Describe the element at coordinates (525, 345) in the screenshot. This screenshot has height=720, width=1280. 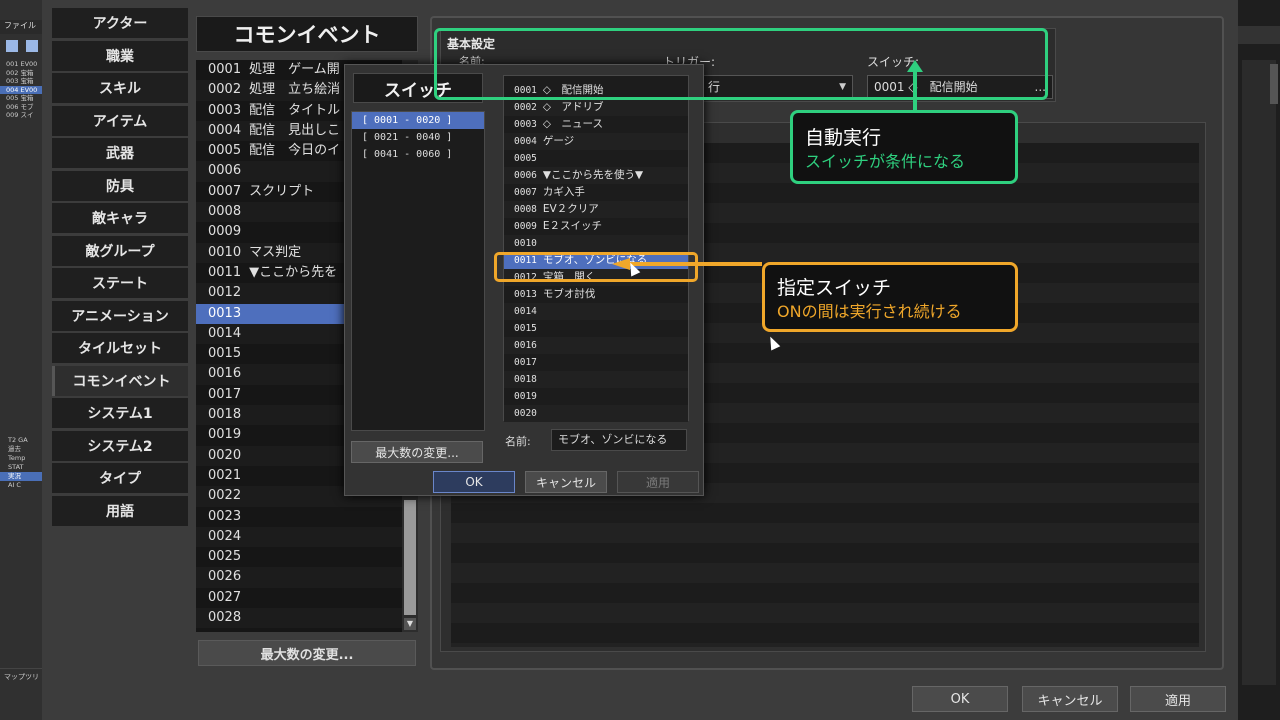
I see `switch-number: 0016` at that location.